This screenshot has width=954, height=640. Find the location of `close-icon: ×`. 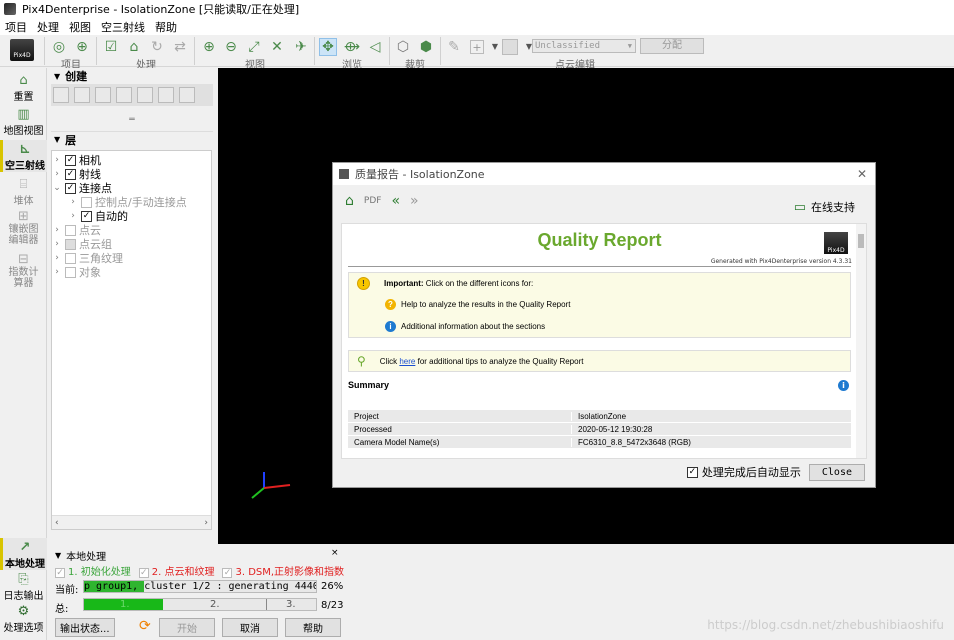

close-icon: × is located at coordinates (335, 553).